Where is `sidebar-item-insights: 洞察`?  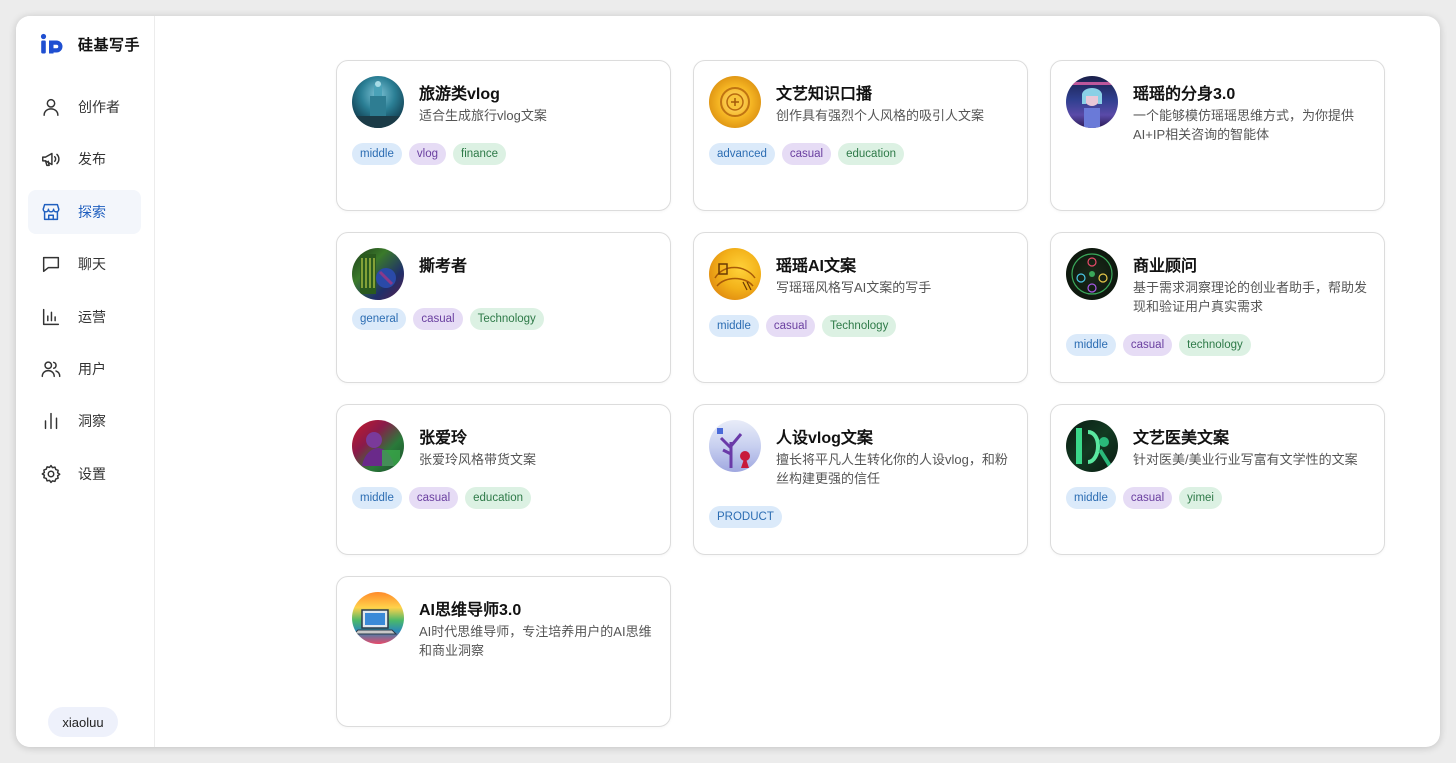
sidebar-item-insights: 洞察 is located at coordinates (84, 421).